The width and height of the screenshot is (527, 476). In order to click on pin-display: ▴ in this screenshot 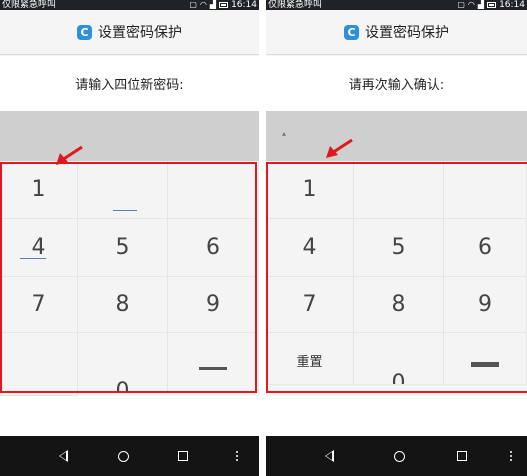, I will do `click(396, 136)`.